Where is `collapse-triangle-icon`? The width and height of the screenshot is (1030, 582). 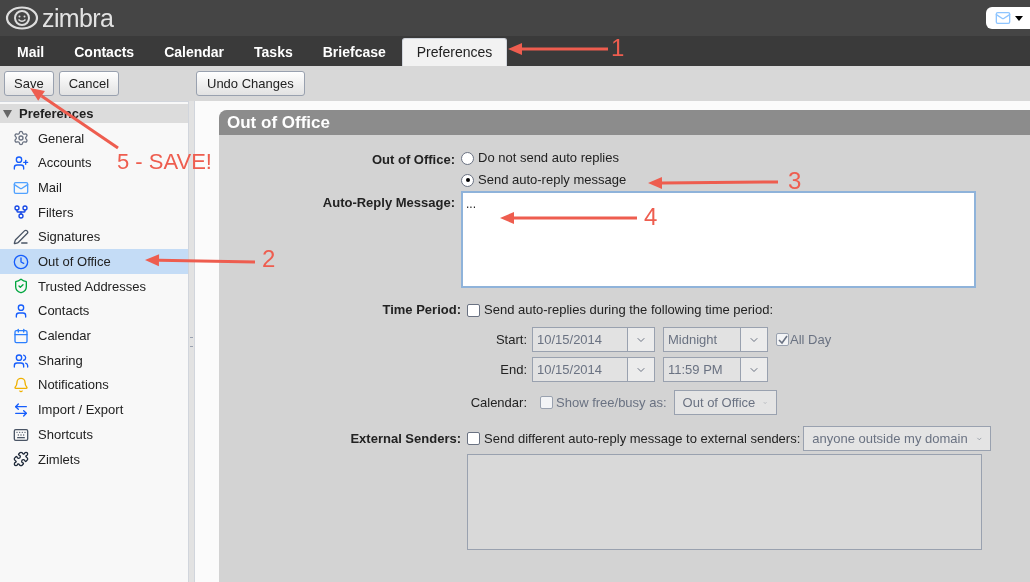
collapse-triangle-icon is located at coordinates (7, 113).